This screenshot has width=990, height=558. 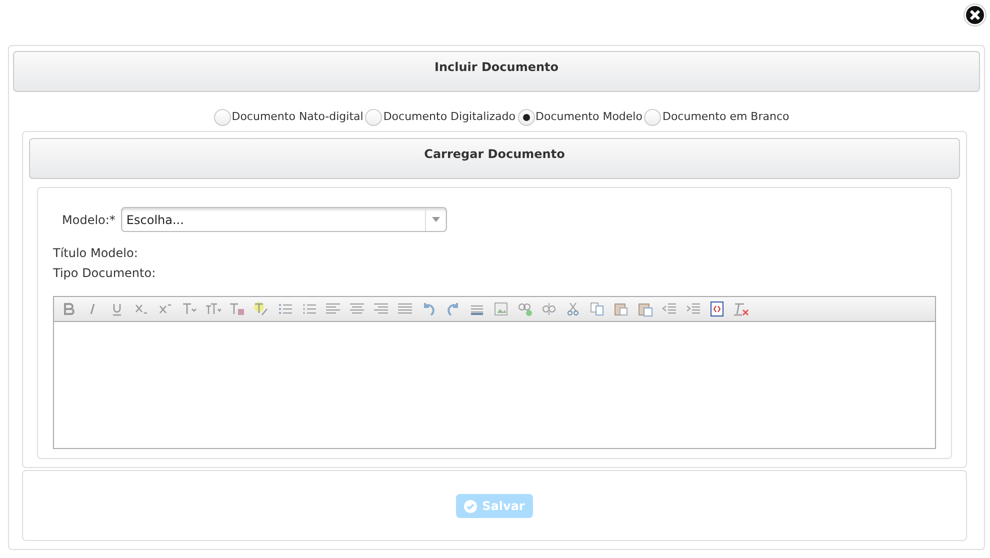 I want to click on radio-label: Documento Modelo, so click(x=589, y=117).